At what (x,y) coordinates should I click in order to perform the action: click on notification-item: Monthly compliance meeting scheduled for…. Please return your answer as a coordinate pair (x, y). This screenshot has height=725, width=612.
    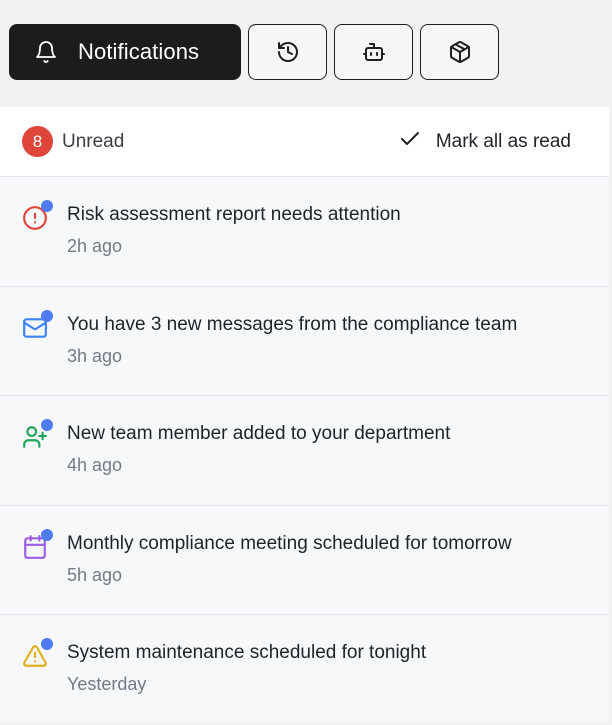
    Looking at the image, I should click on (304, 560).